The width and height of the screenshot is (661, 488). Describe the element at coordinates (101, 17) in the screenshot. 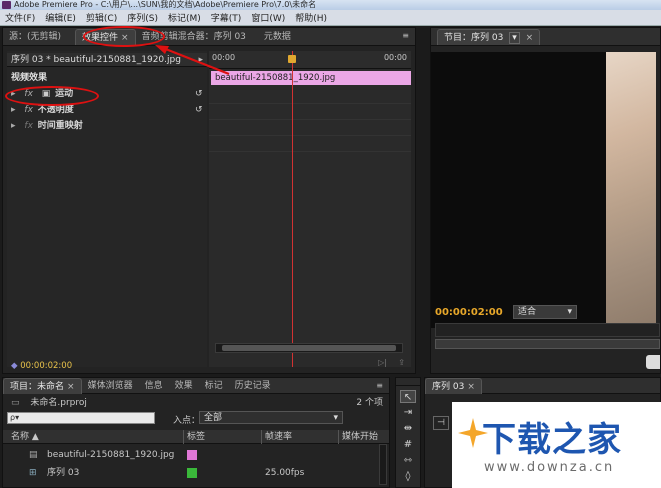

I see `menu-clip: 剪辑(C)` at that location.